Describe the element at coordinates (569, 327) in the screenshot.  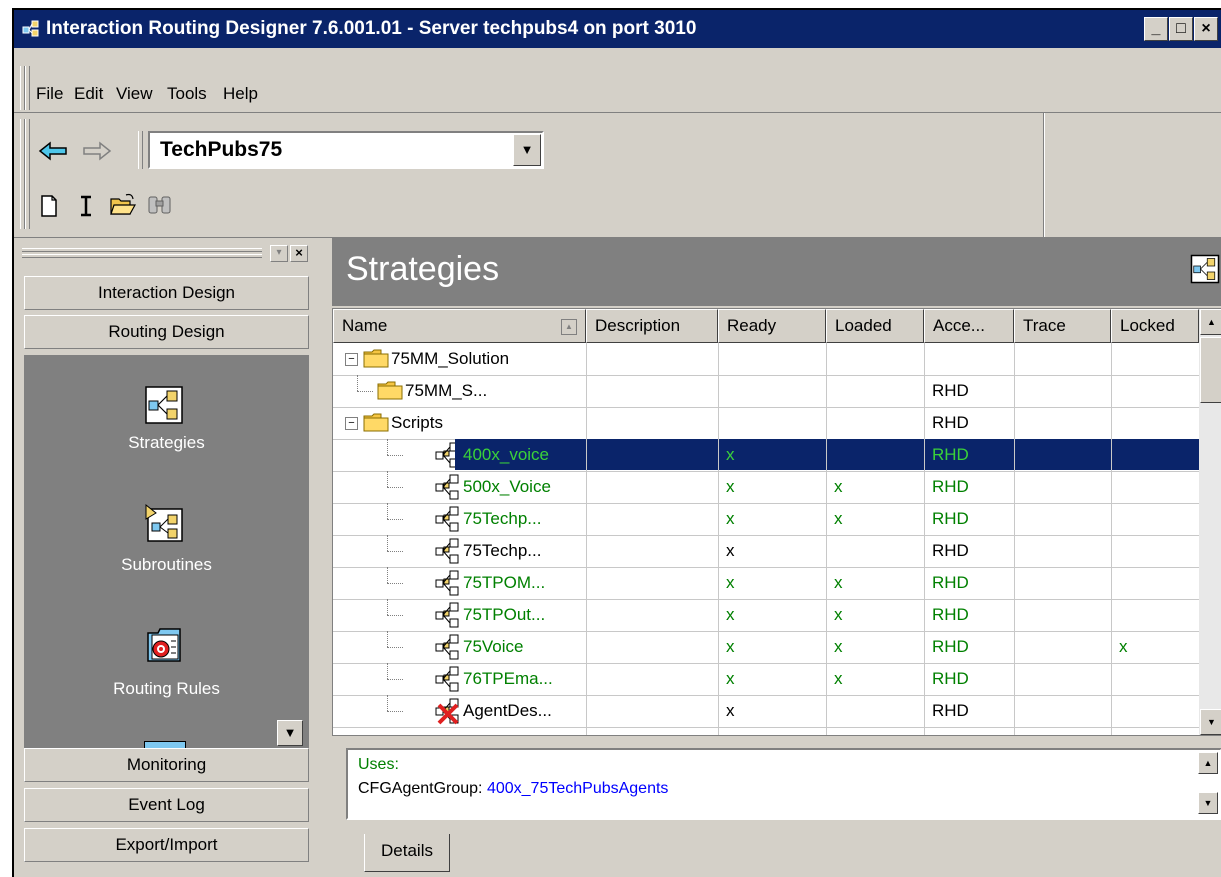
I see `sort-ascending-icon: ▲` at that location.